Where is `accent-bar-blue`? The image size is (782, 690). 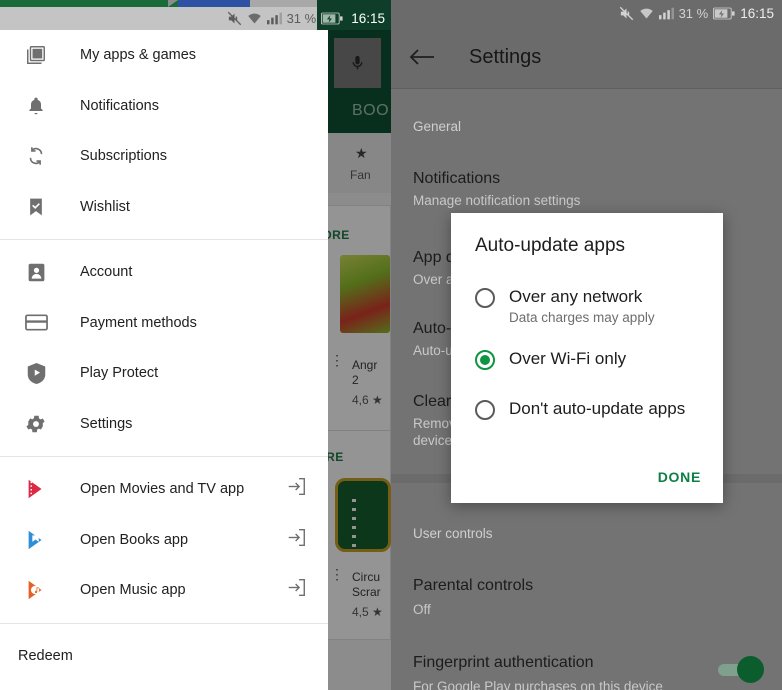 accent-bar-blue is located at coordinates (214, 3).